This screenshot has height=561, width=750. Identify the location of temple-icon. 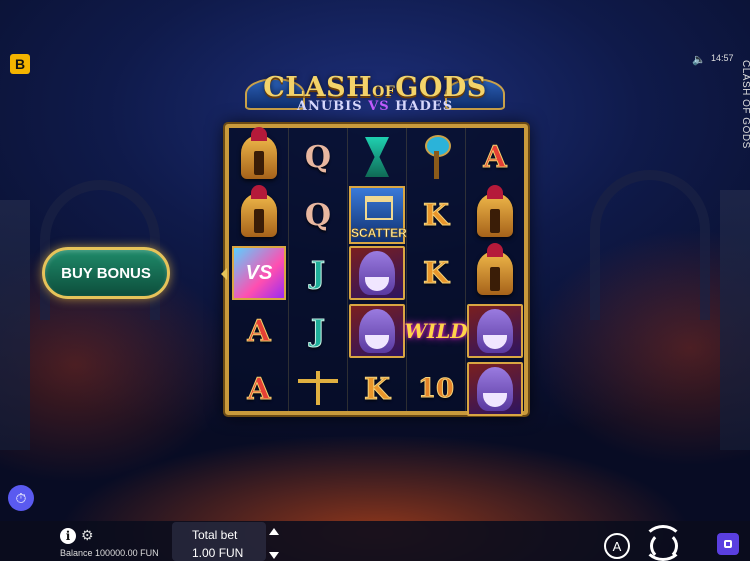
(379, 208).